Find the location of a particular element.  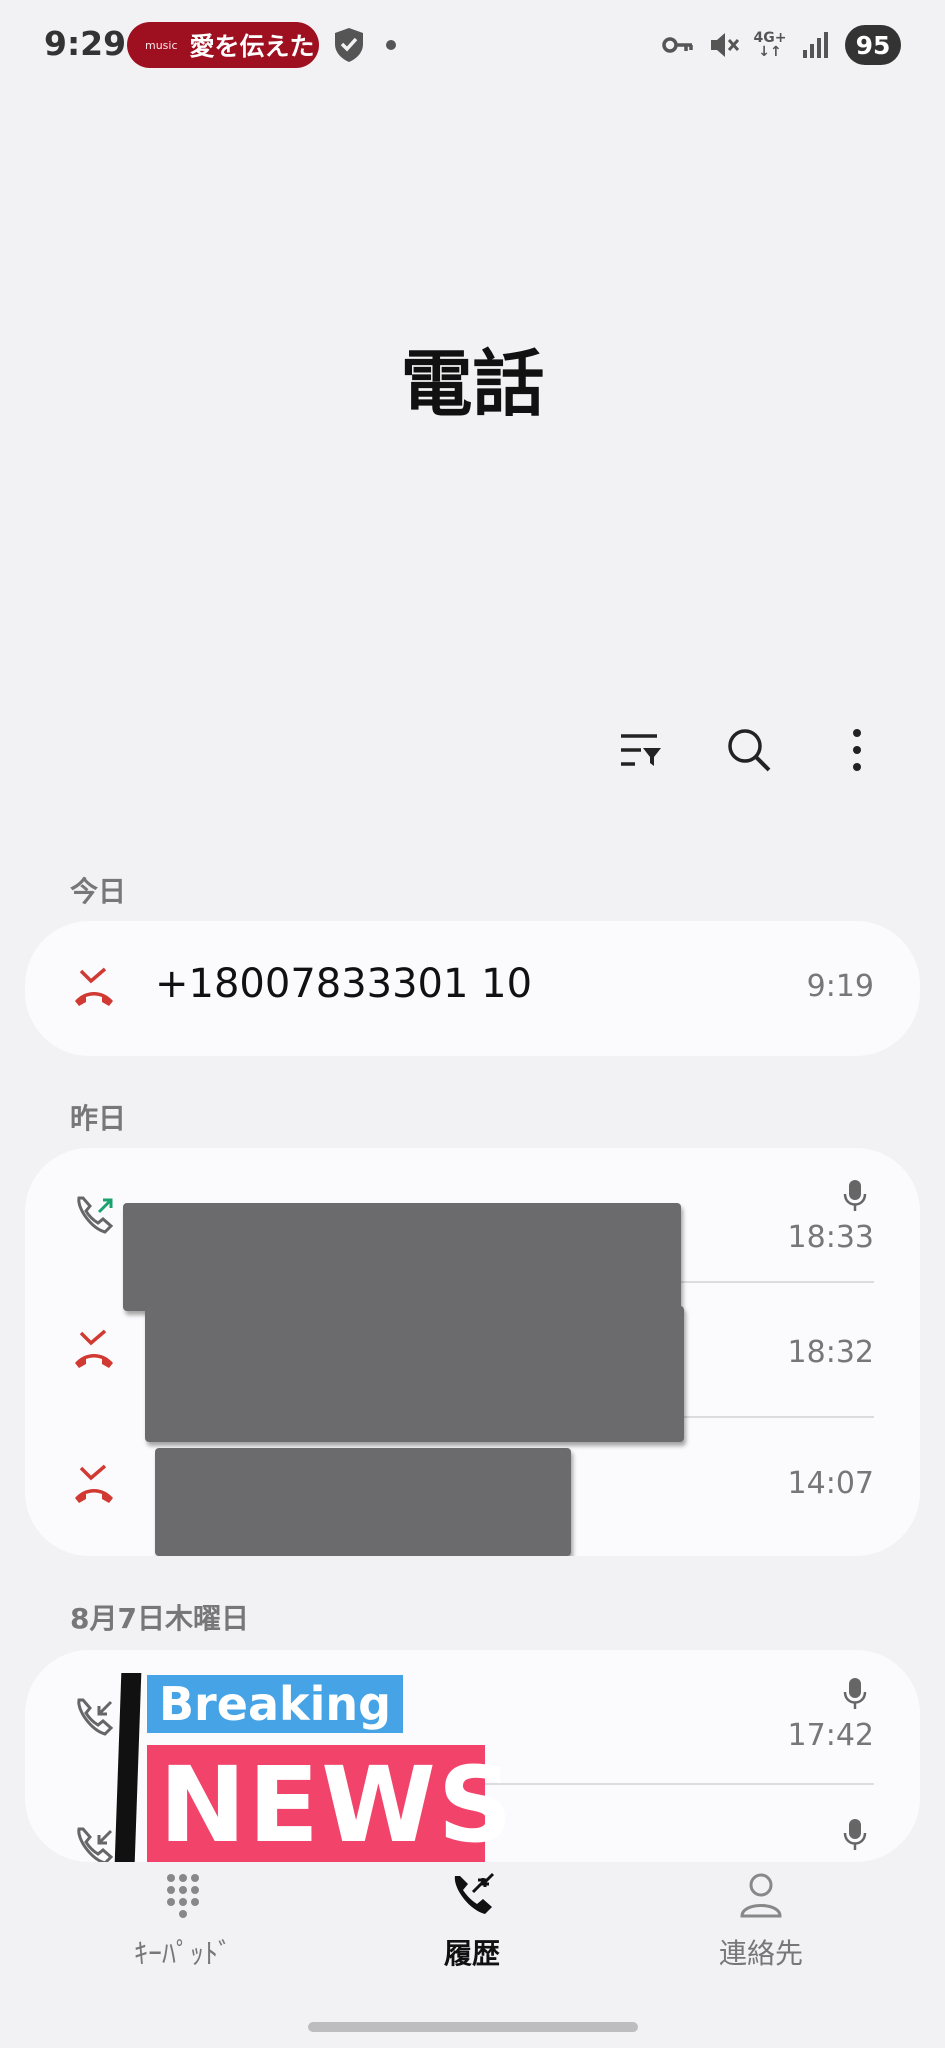

filter-icon is located at coordinates (641, 750).